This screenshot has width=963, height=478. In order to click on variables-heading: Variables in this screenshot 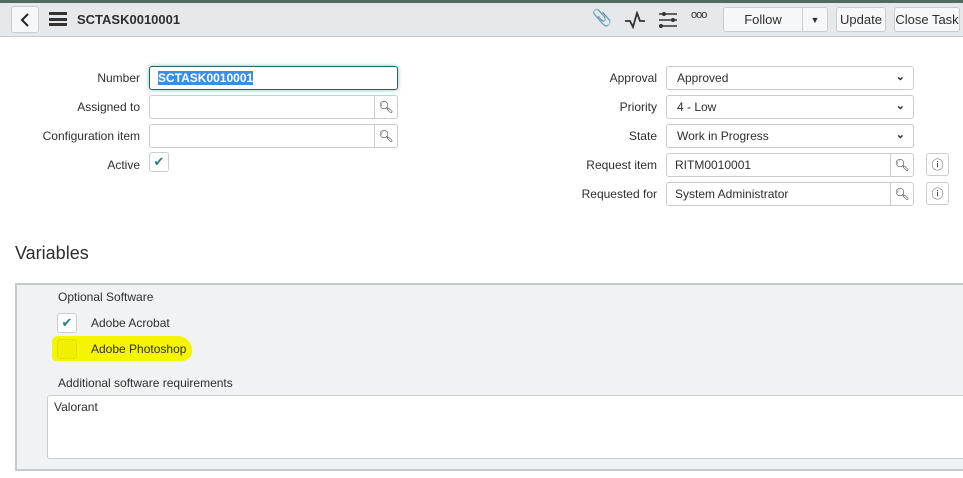, I will do `click(52, 253)`.